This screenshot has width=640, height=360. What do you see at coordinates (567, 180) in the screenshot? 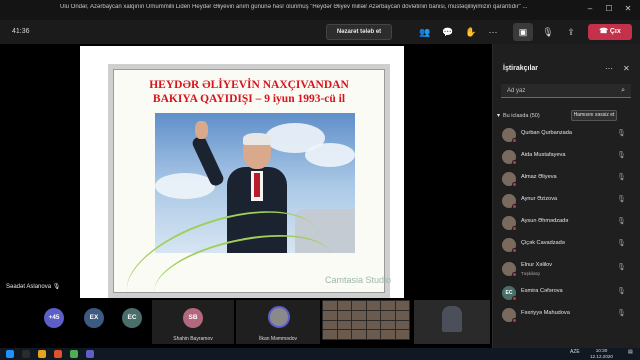
I see `participant-item: Almaz Əliyeva 🎙` at bounding box center [567, 180].